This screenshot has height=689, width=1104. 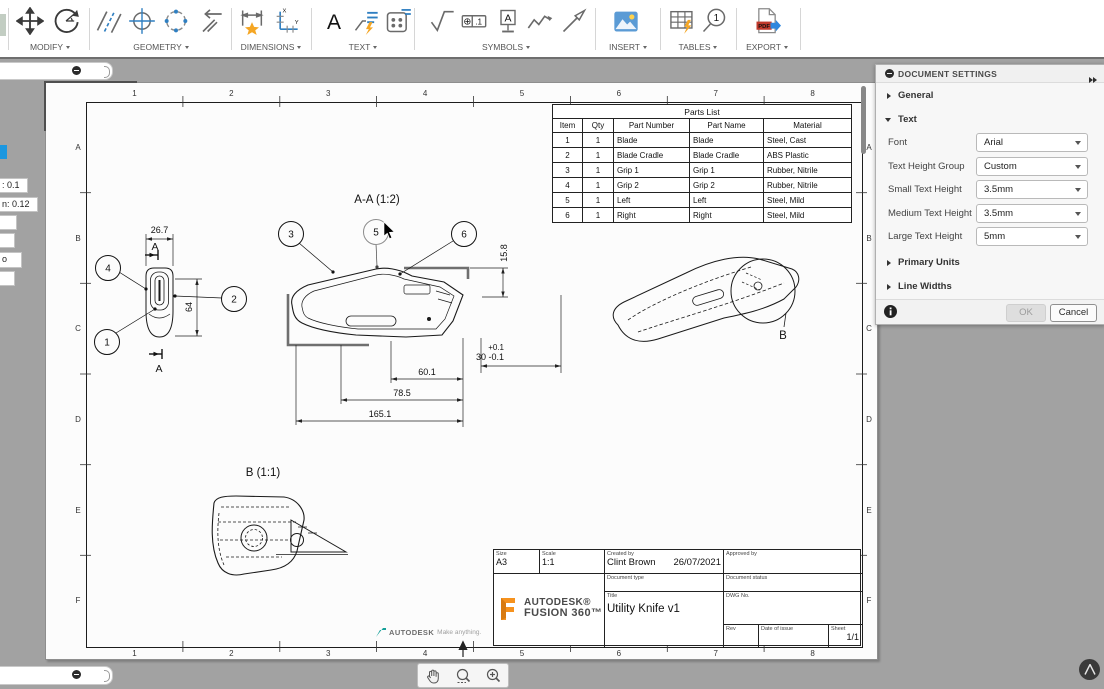 What do you see at coordinates (990, 96) in the screenshot?
I see `section-general: General` at bounding box center [990, 96].